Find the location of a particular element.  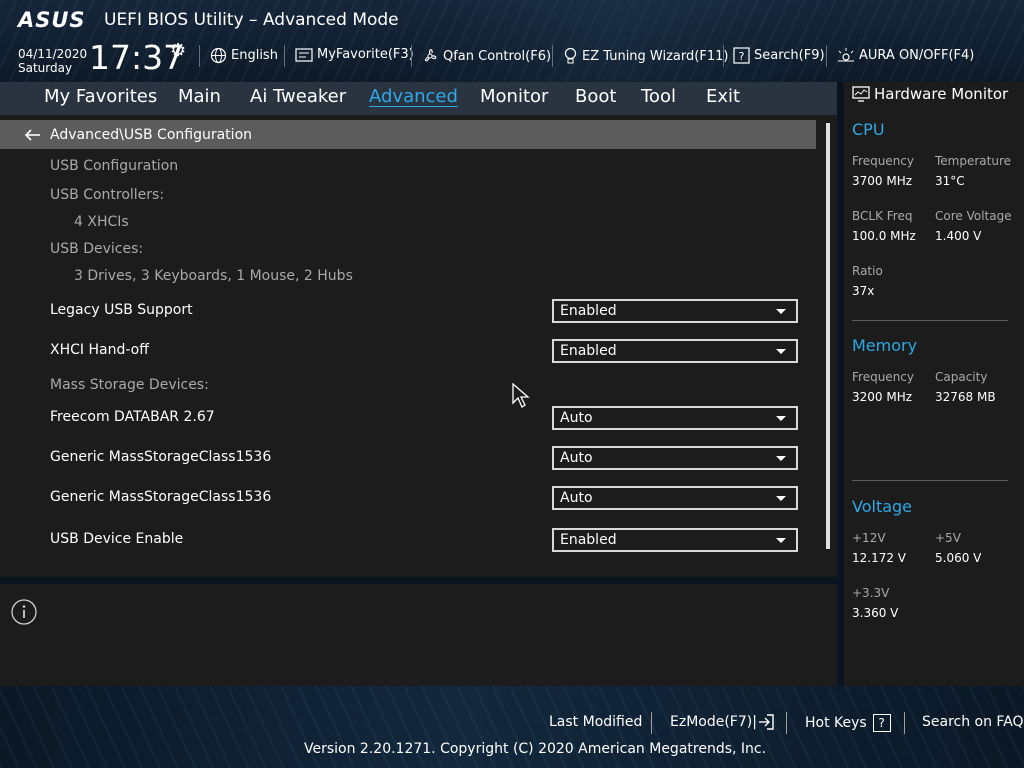

exit-arrow-icon is located at coordinates (766, 722).